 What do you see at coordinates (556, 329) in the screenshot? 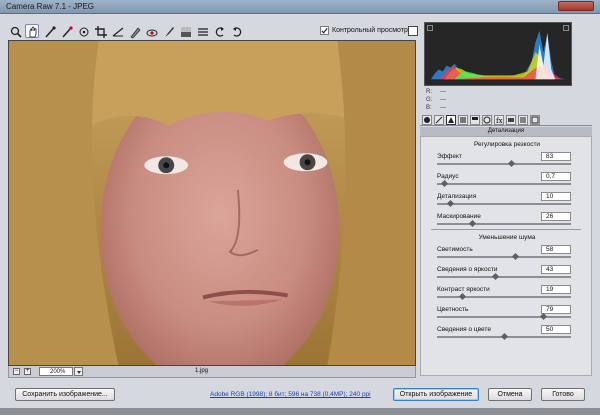
I see `slider-value-field: 50` at bounding box center [556, 329].